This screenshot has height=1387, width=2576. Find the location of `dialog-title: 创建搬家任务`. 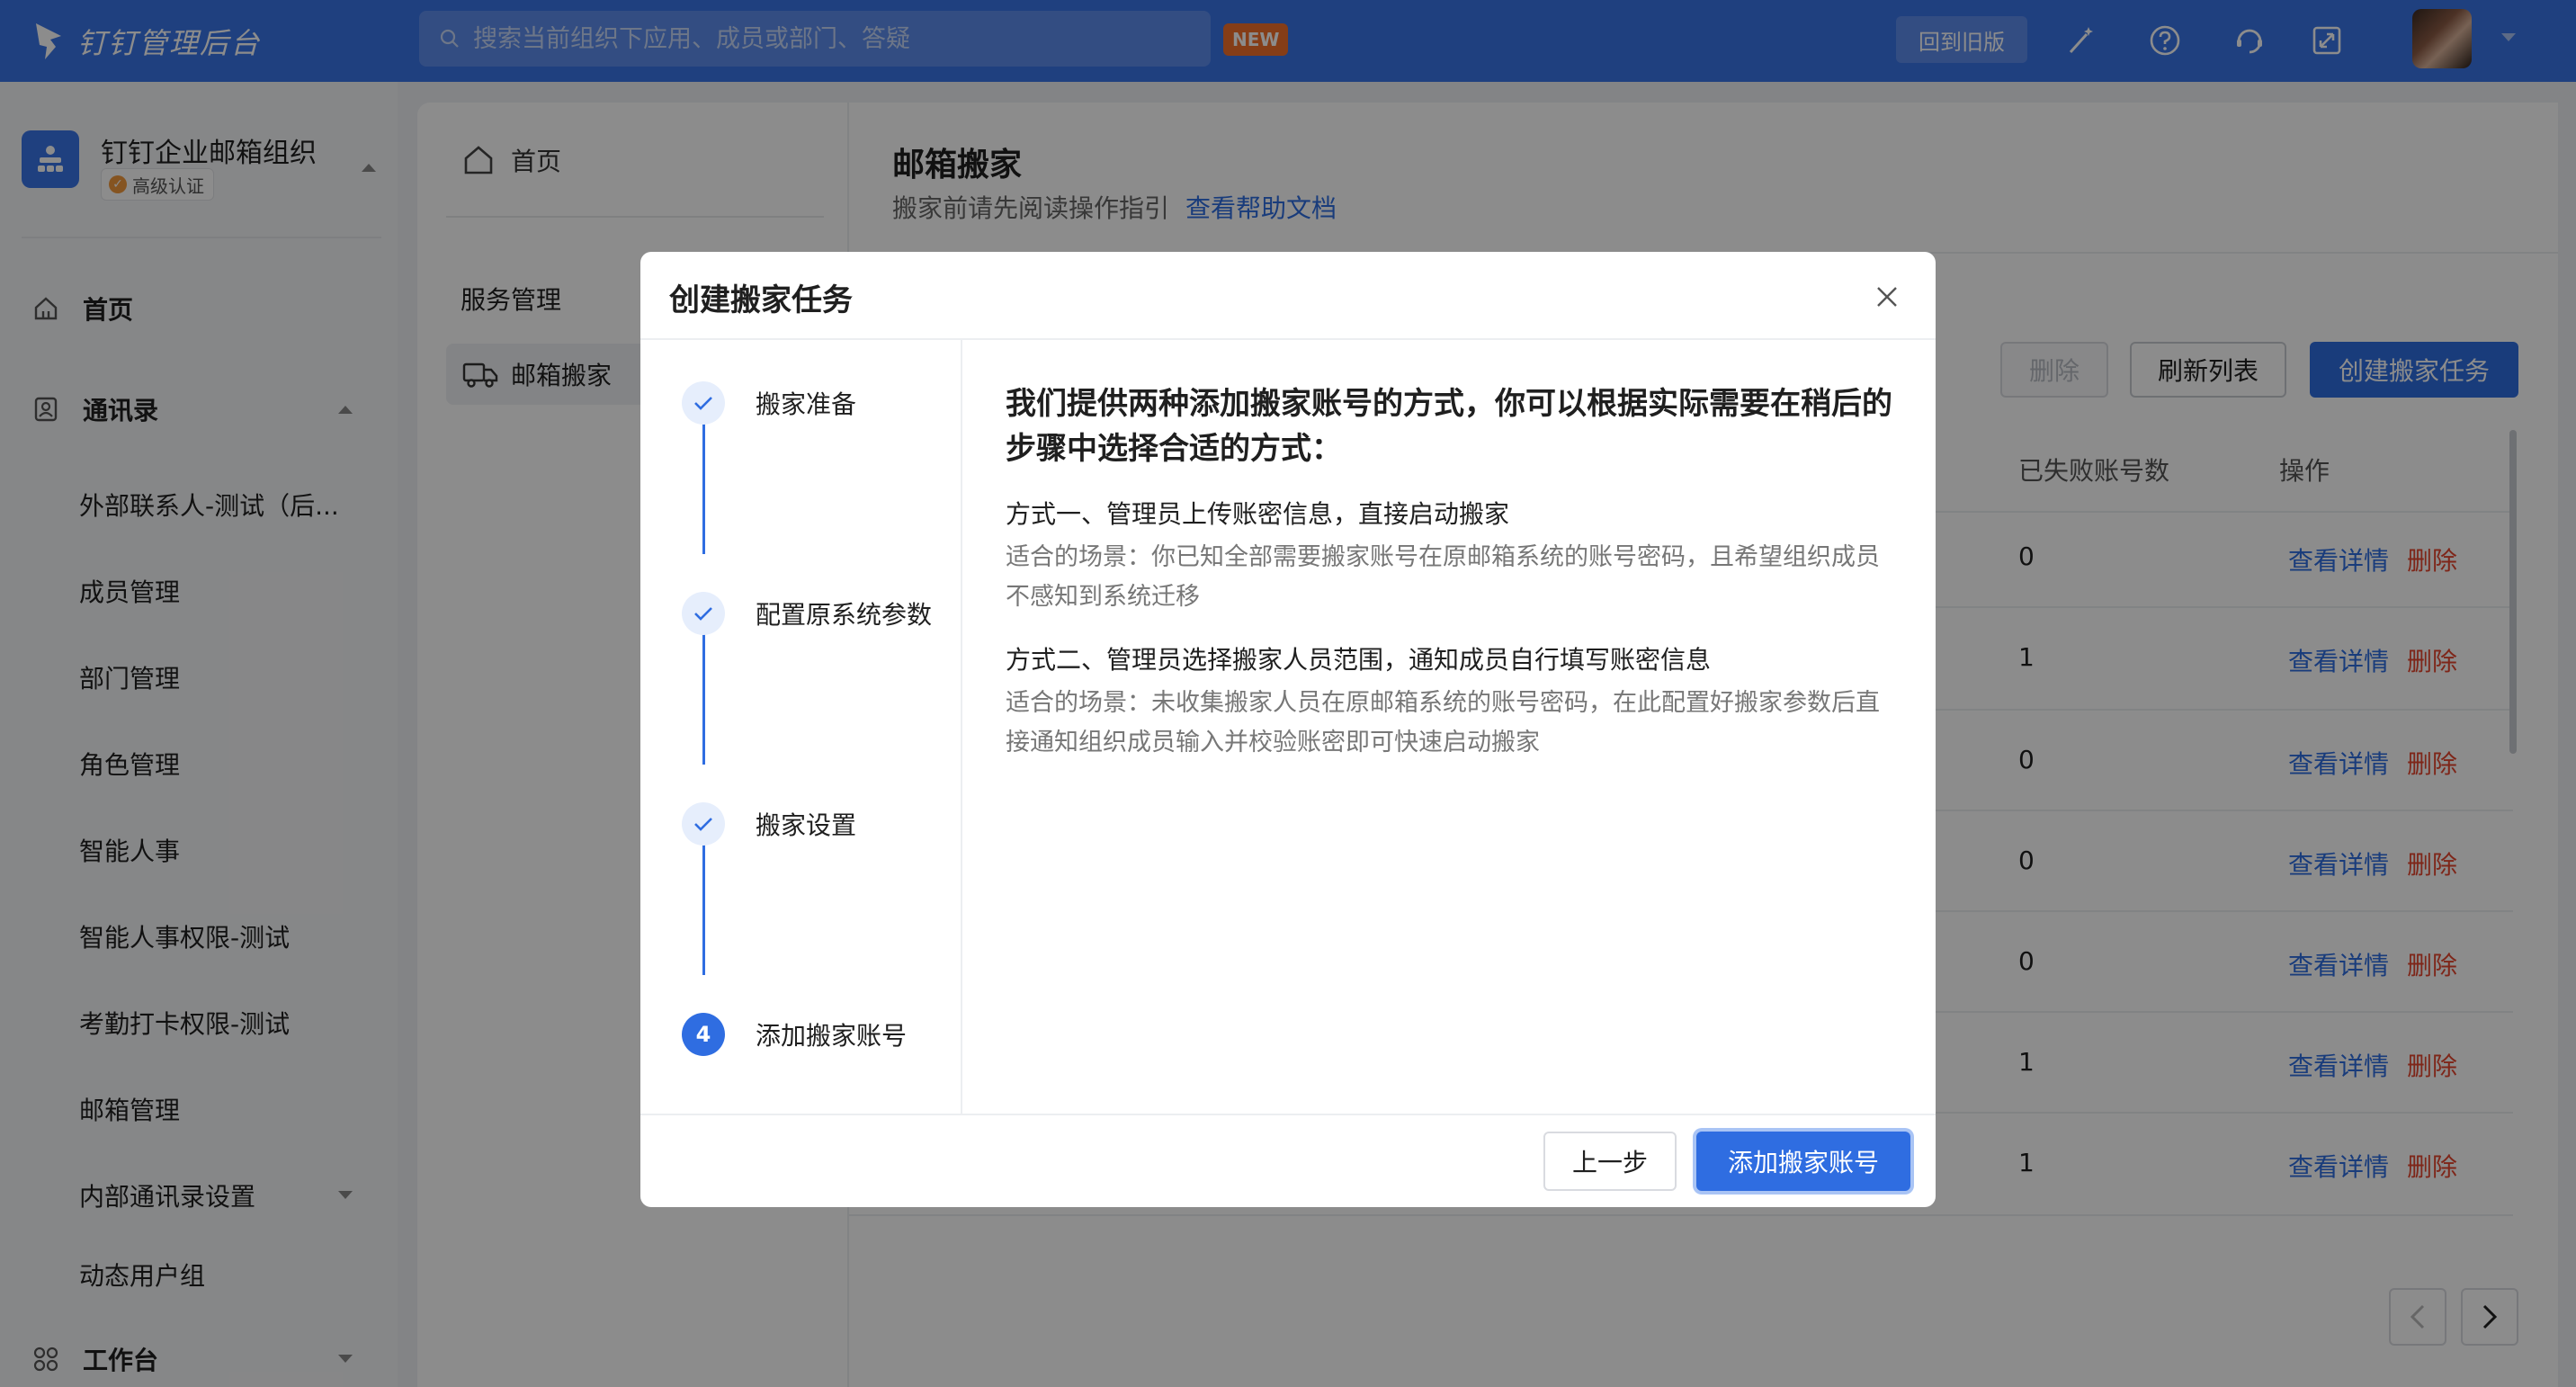

dialog-title: 创建搬家任务 is located at coordinates (761, 300).